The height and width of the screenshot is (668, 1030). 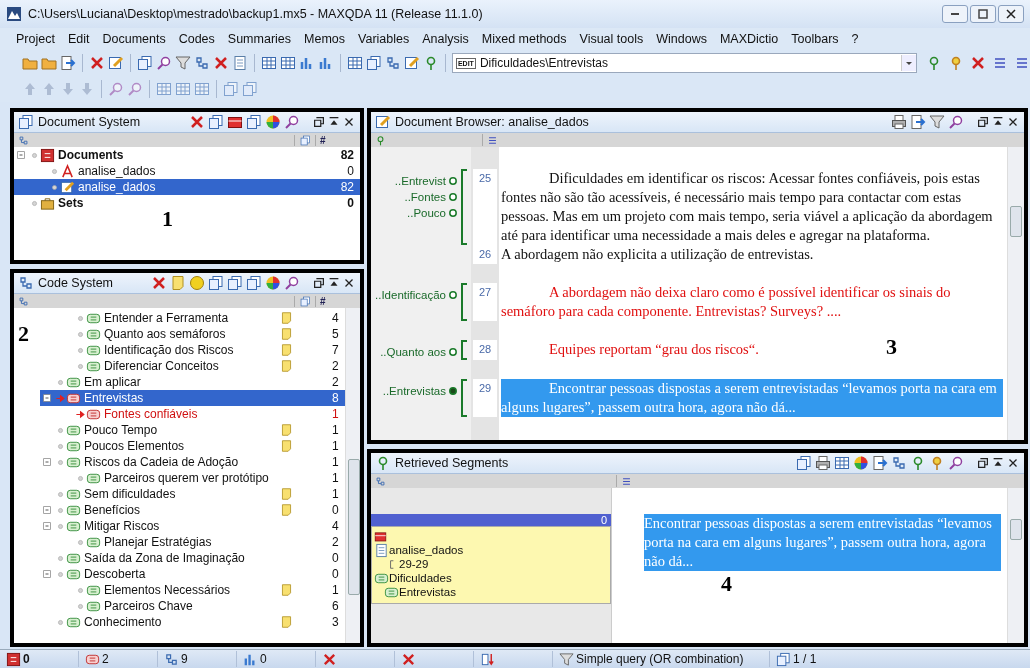 I want to click on dropdown-button, so click(x=908, y=63).